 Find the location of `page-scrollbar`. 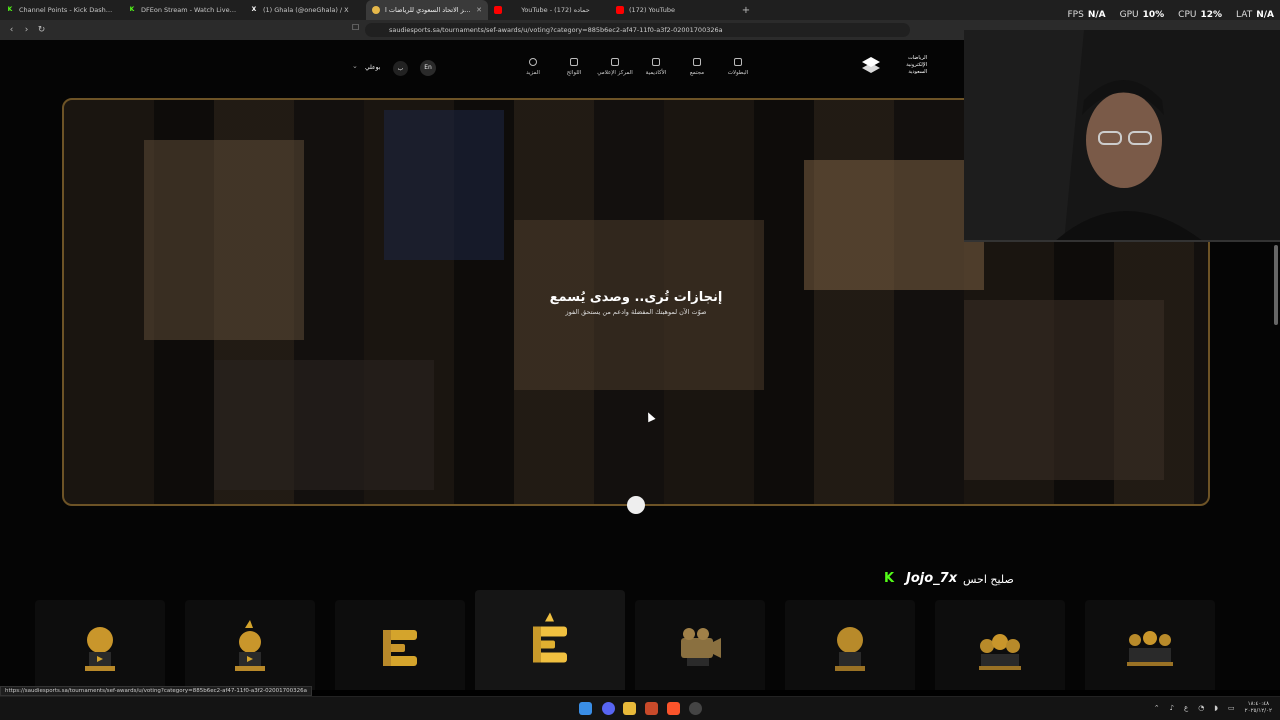

page-scrollbar is located at coordinates (1276, 285).